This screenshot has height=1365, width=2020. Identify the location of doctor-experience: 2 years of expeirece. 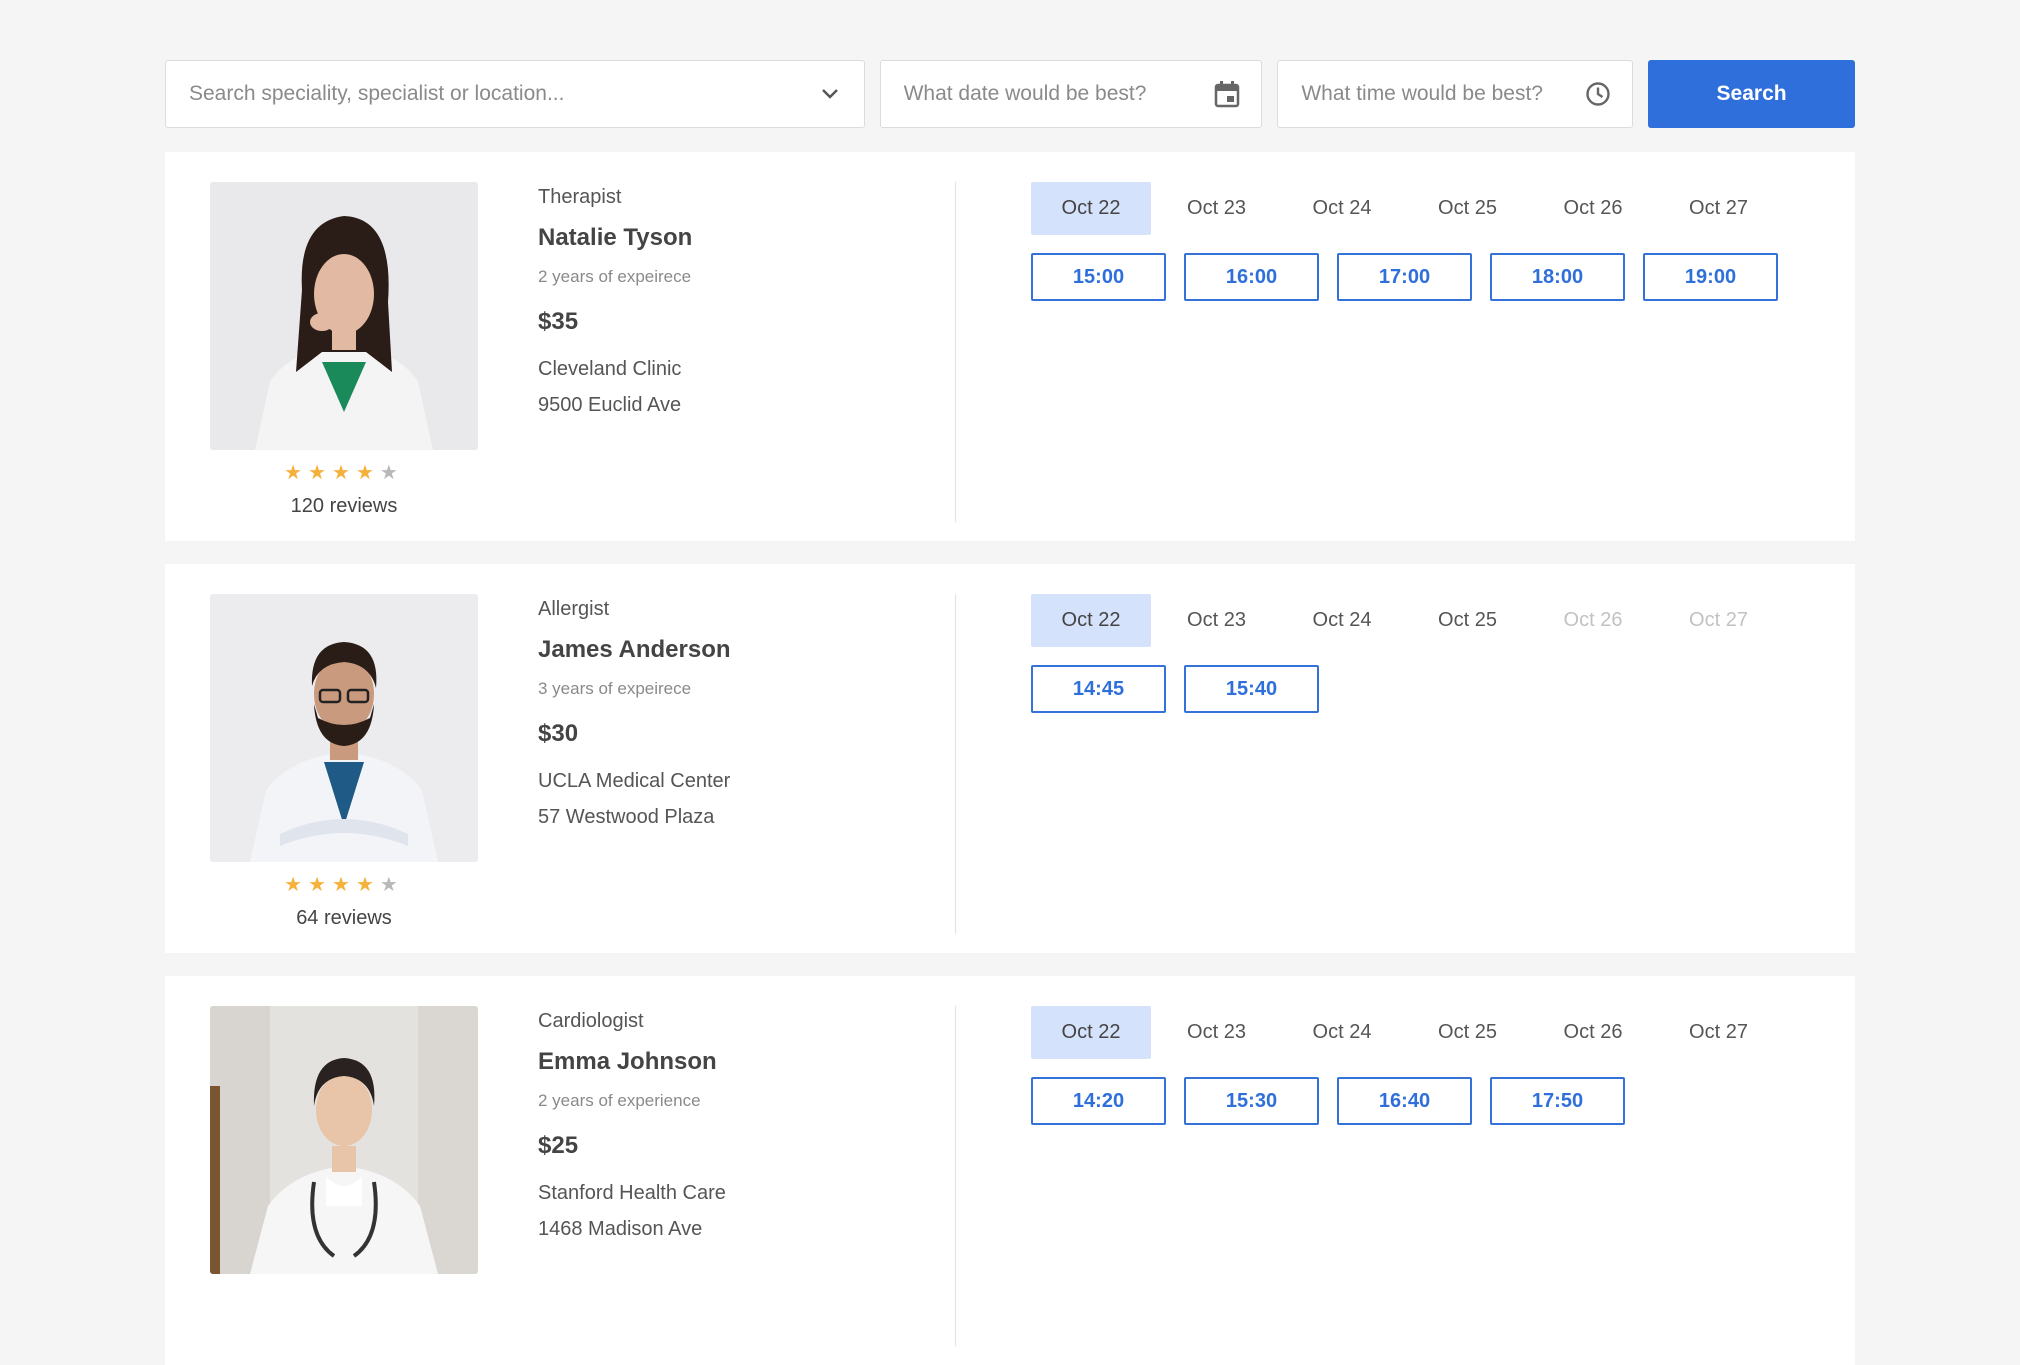
(615, 276).